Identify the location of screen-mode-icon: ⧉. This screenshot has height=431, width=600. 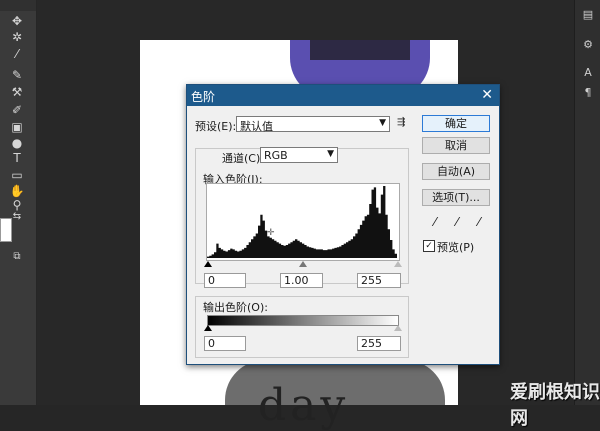
(17, 257).